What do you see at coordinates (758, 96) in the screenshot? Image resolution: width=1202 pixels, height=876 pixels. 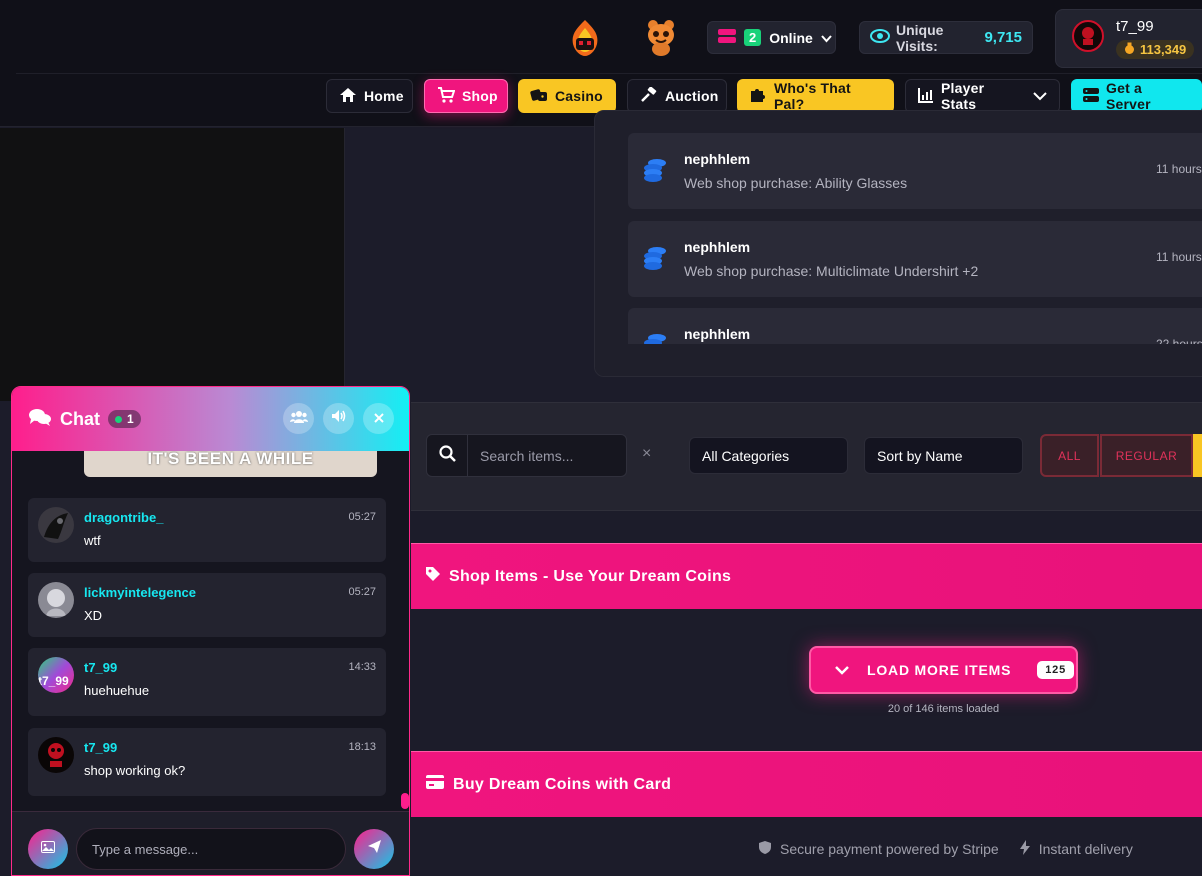 I see `puzzle-icon` at bounding box center [758, 96].